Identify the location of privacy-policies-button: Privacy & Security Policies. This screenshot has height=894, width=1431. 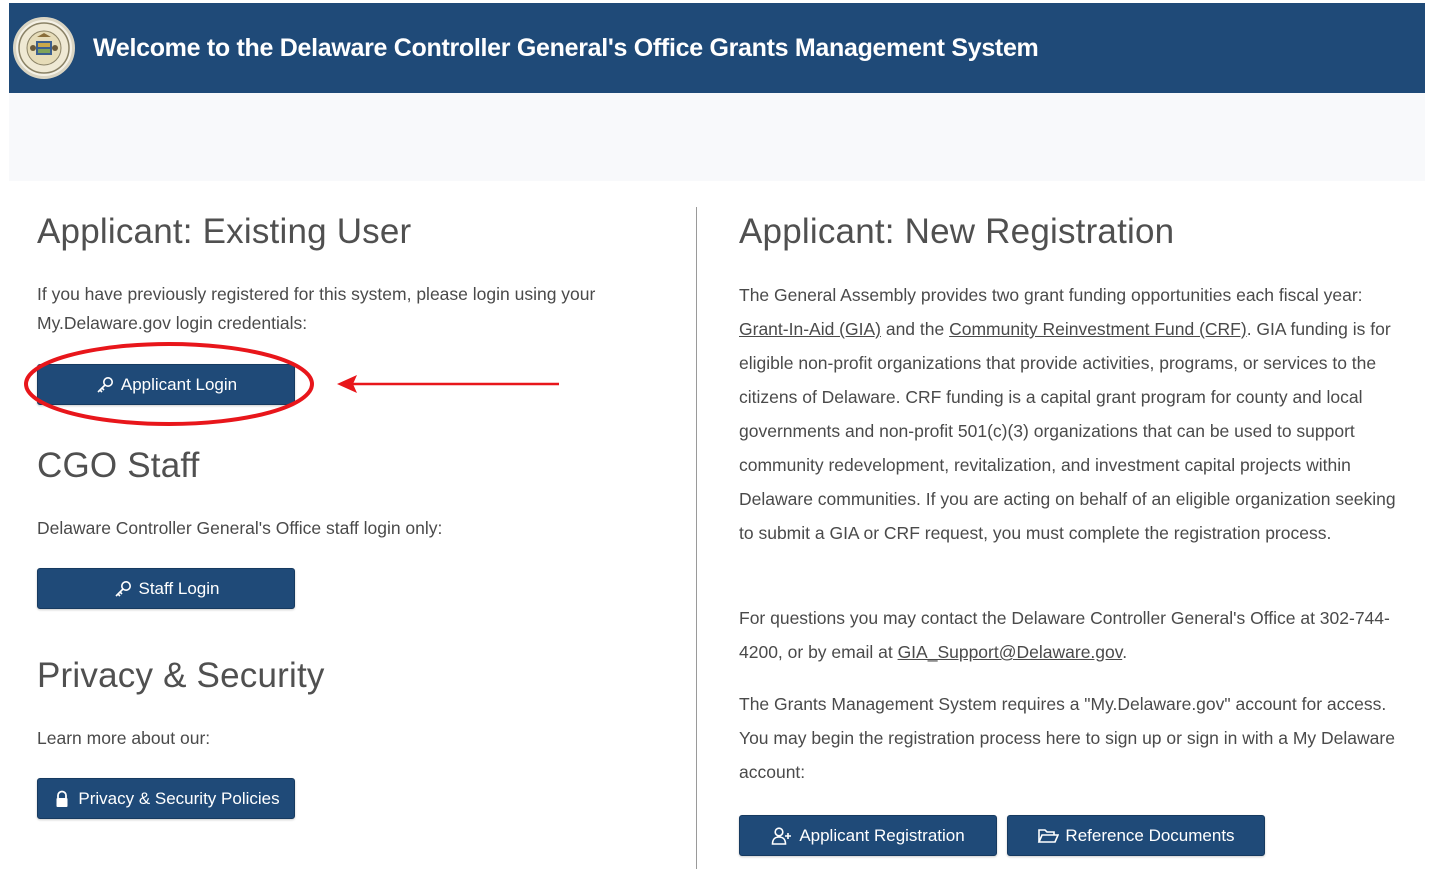
(166, 798).